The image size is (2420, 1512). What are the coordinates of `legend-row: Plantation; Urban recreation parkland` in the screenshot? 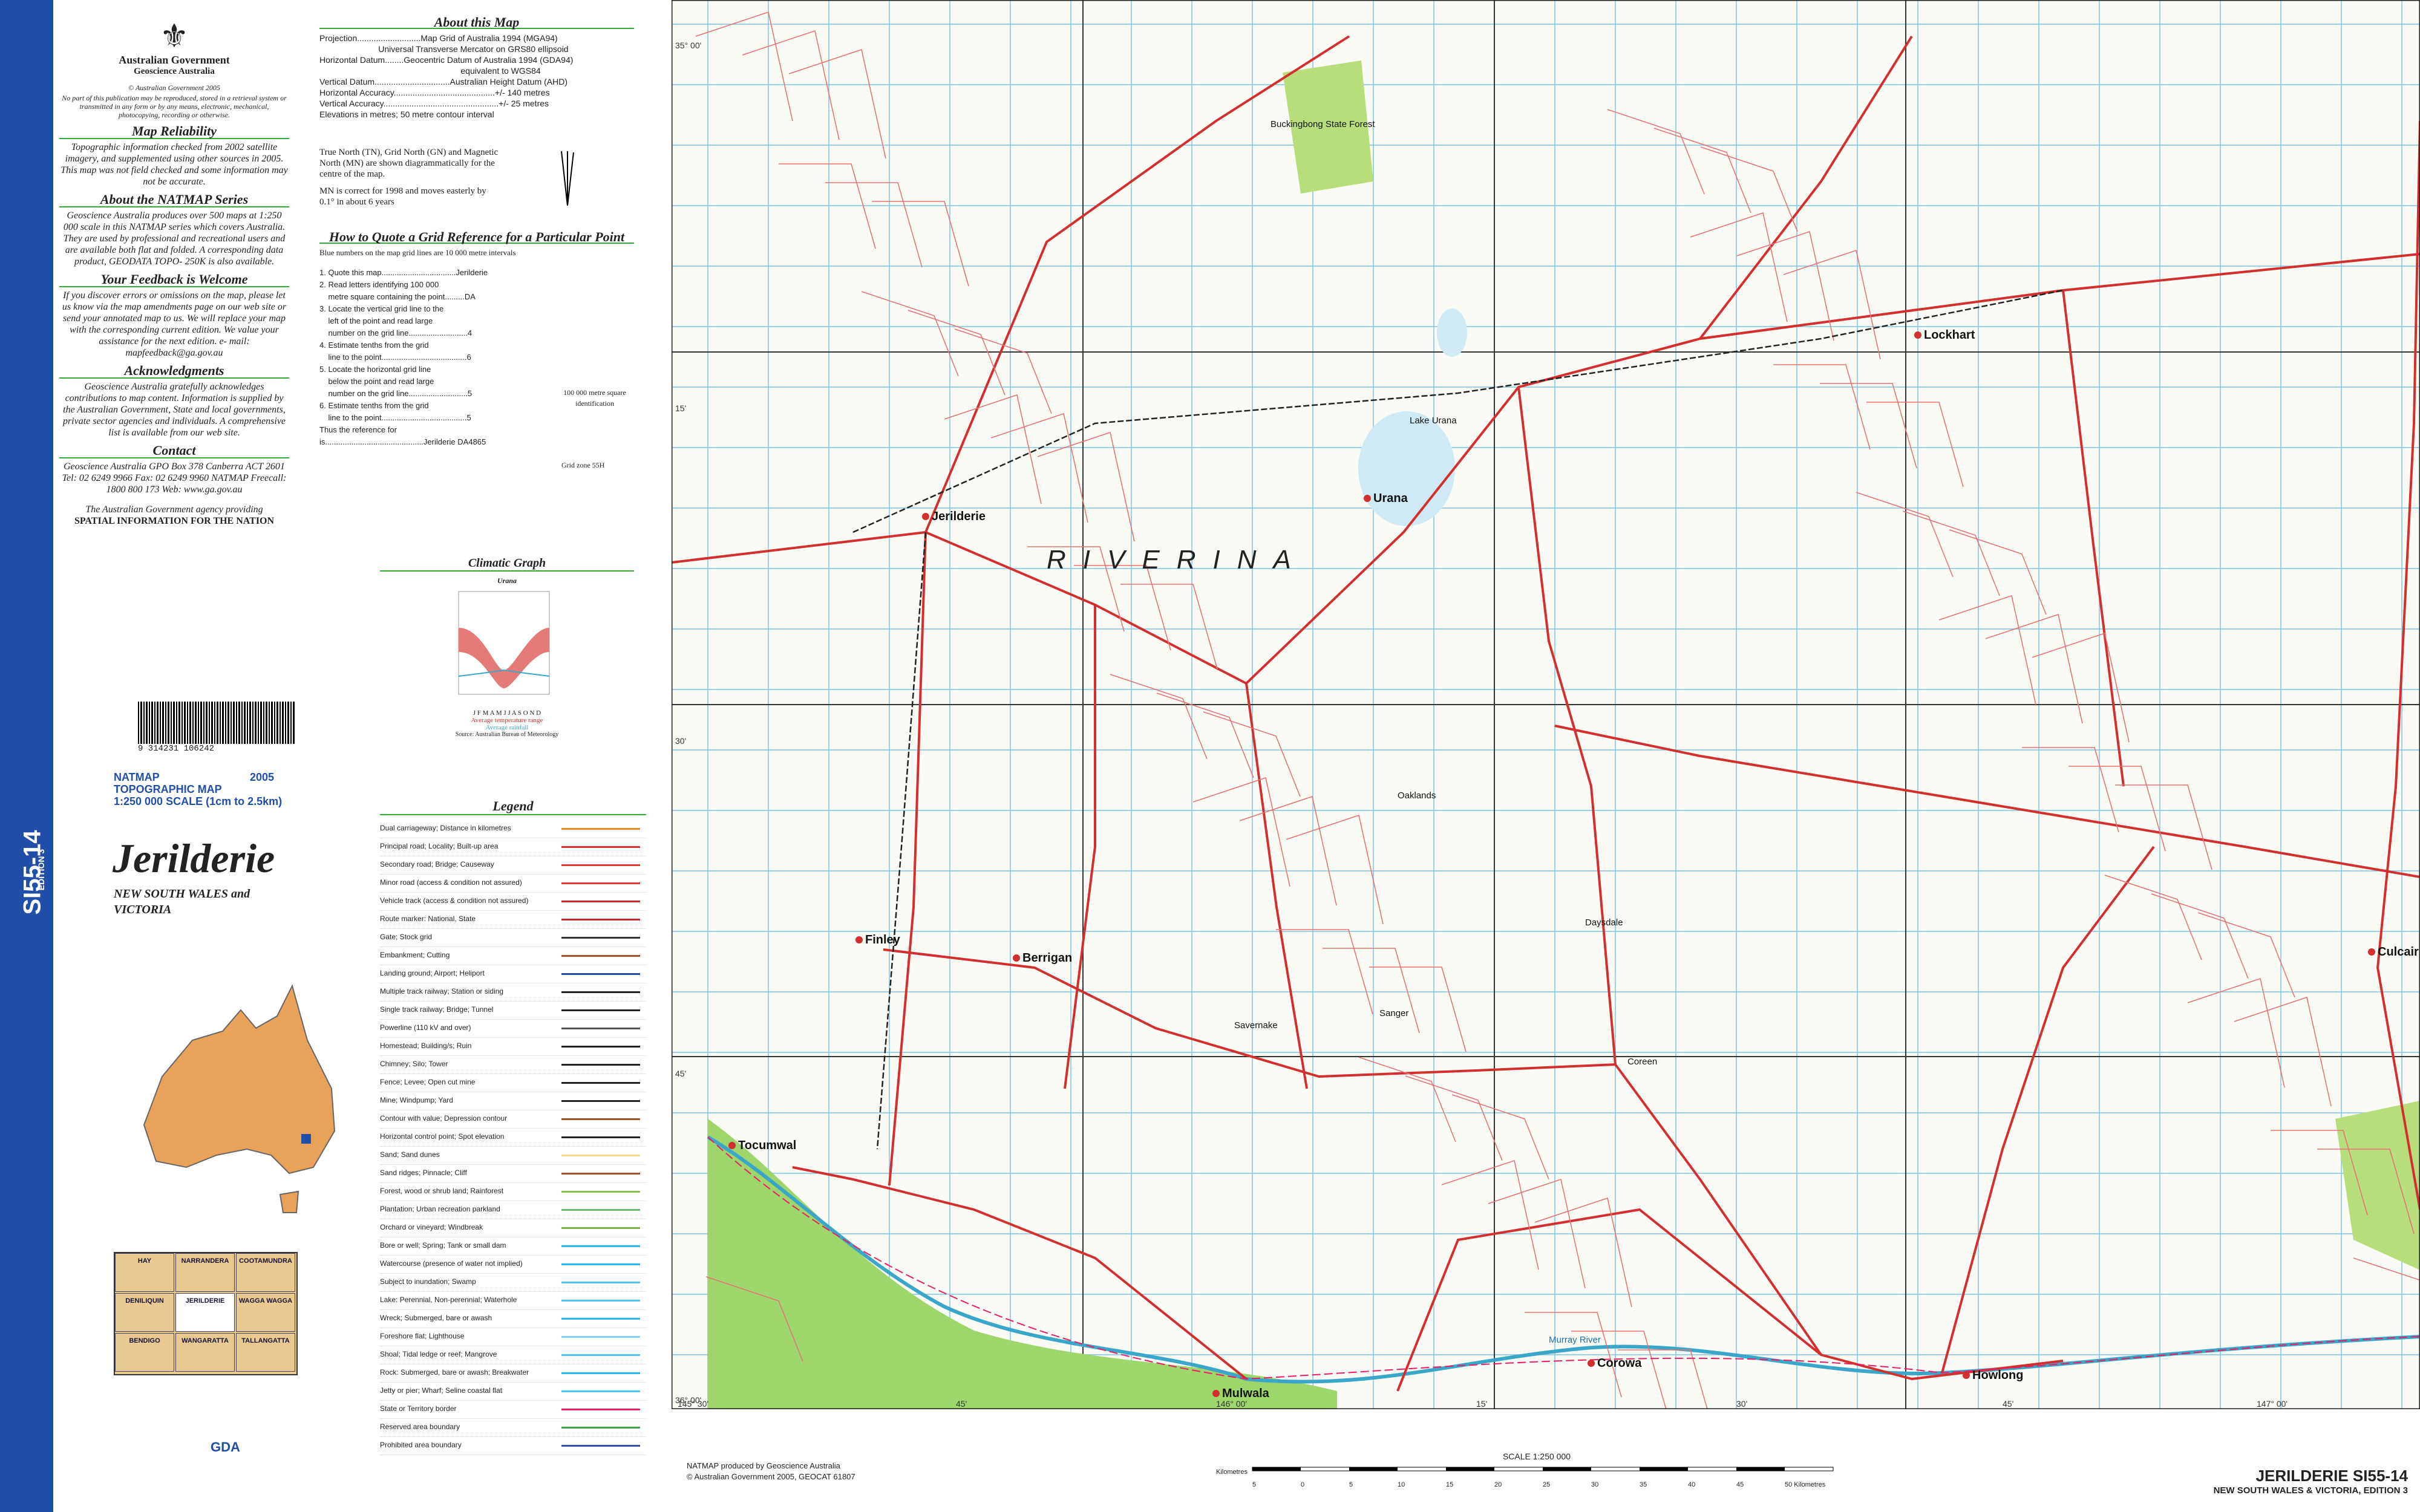 It's located at (513, 1210).